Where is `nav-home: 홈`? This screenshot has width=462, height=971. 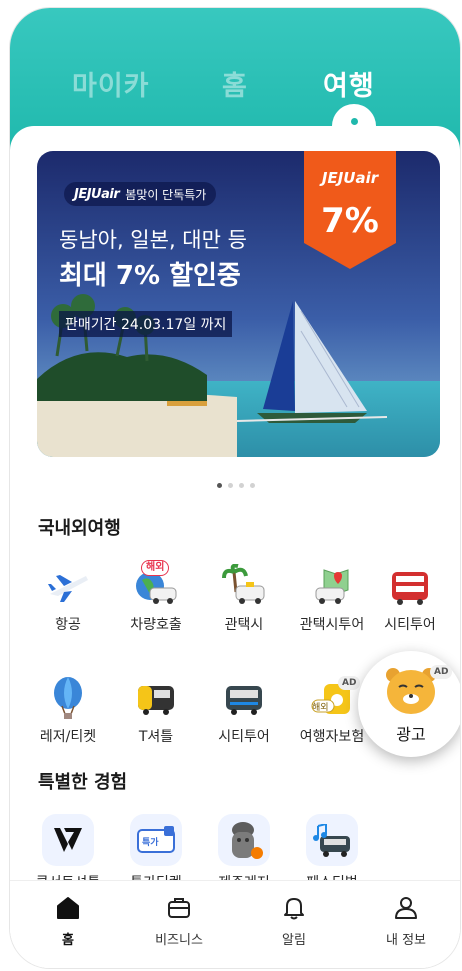 nav-home: 홈 is located at coordinates (68, 923).